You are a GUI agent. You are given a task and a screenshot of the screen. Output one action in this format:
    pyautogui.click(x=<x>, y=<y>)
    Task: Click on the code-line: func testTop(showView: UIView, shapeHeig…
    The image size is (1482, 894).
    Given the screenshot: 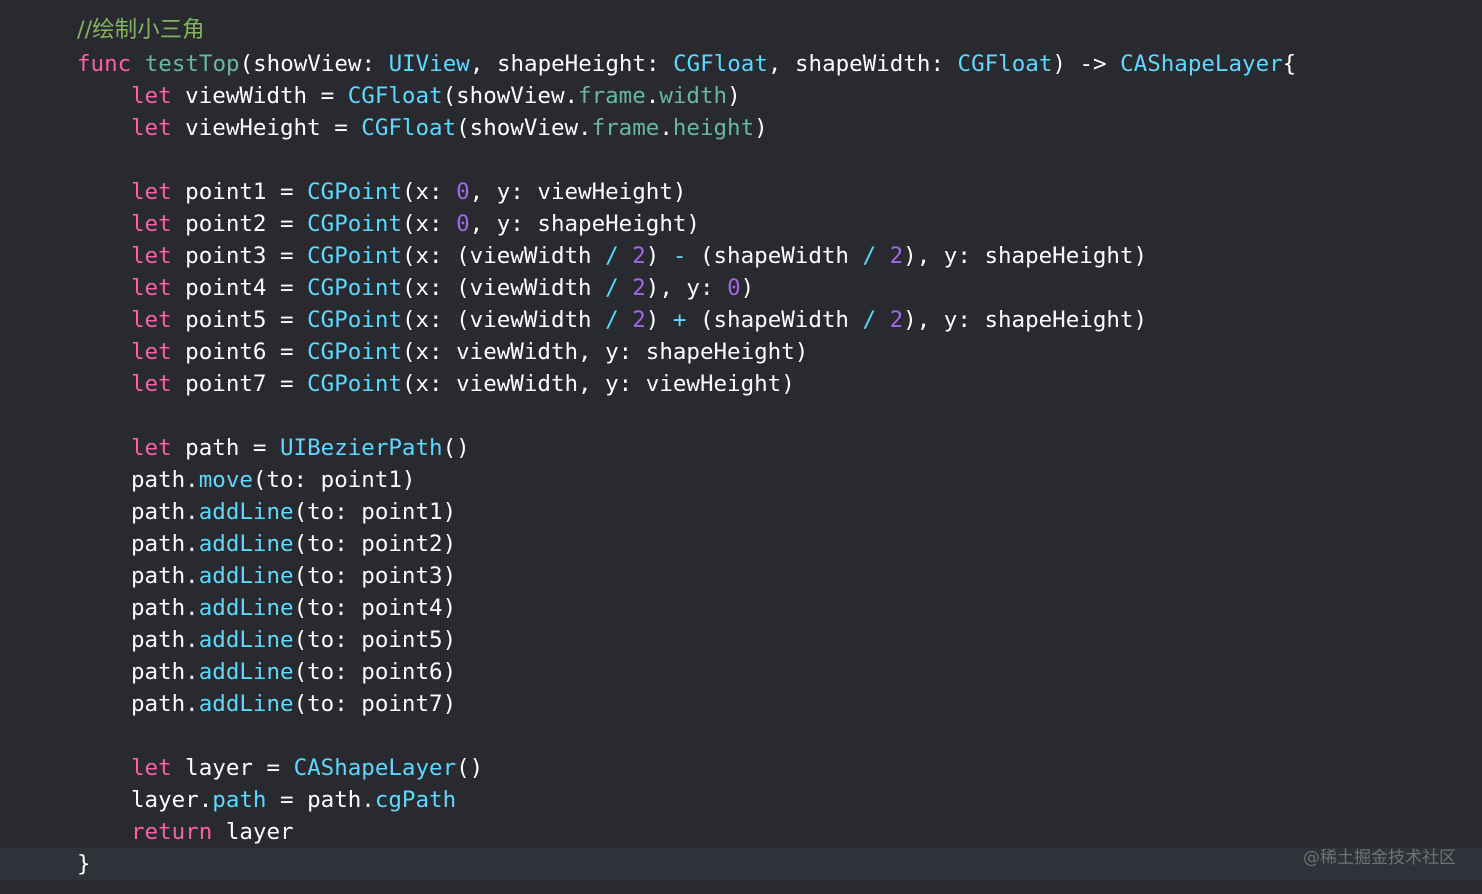 What is the action you would take?
    pyautogui.click(x=741, y=64)
    